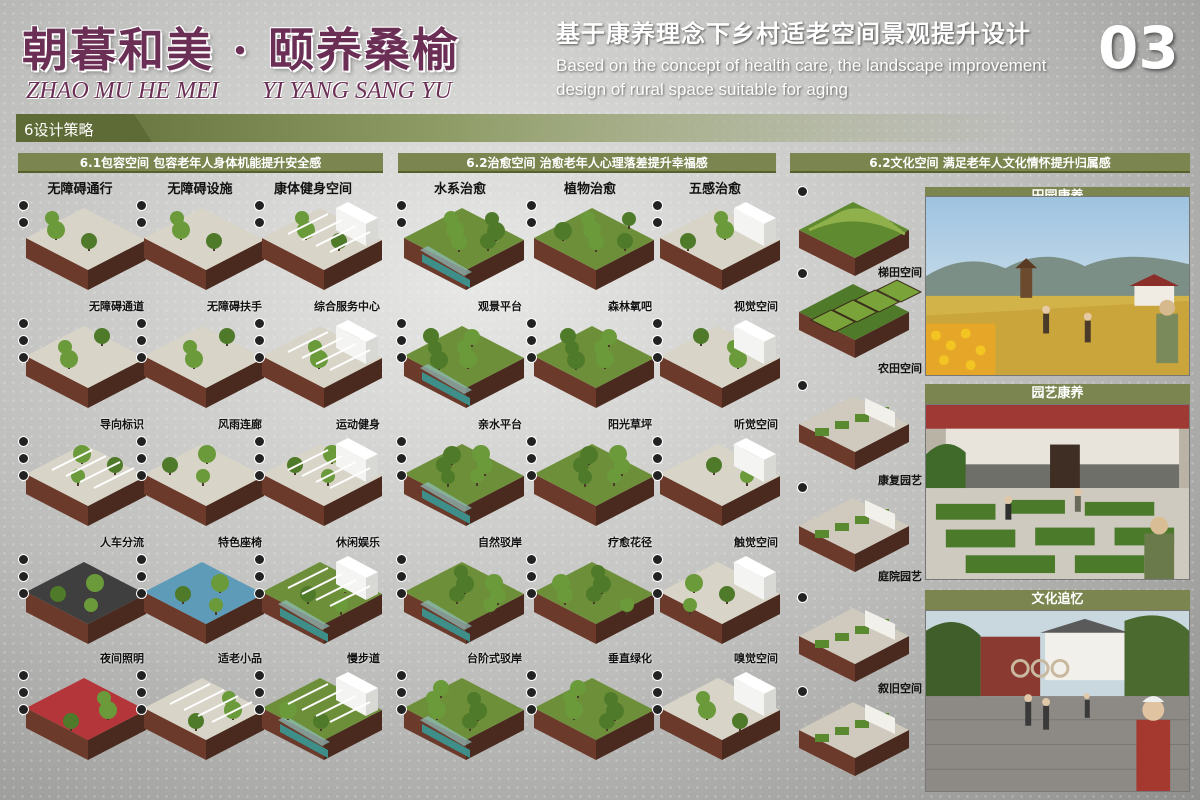 Image resolution: width=1200 pixels, height=800 pixels. What do you see at coordinates (59, 130) in the screenshot?
I see `section-label: 6设计策略` at bounding box center [59, 130].